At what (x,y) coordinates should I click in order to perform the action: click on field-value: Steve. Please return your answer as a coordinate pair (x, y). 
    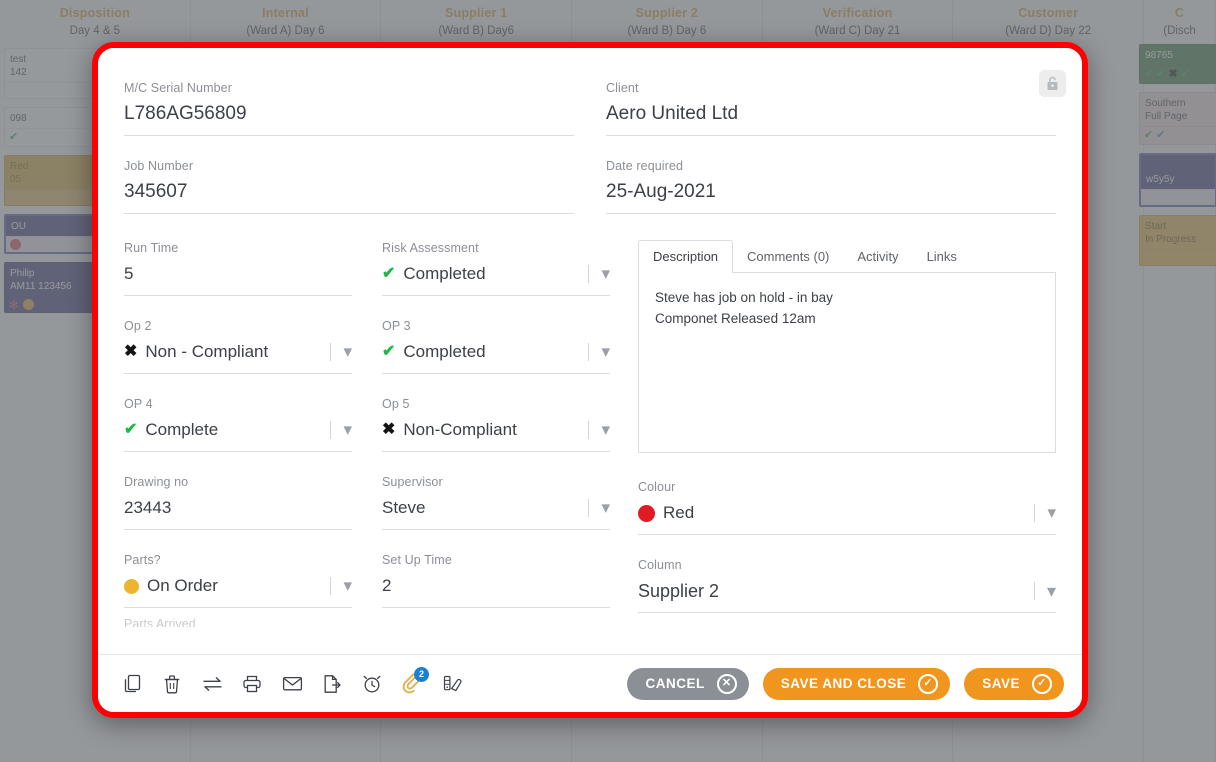
    Looking at the image, I should click on (404, 507).